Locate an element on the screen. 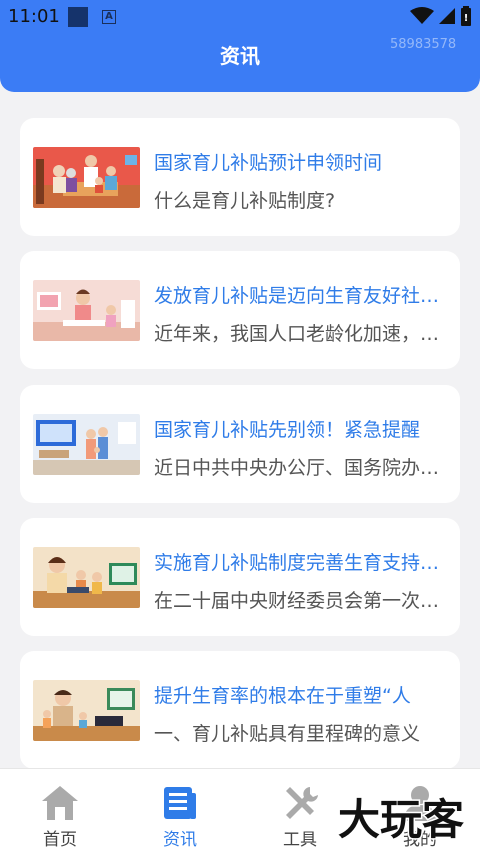 Image resolution: width=480 pixels, height=853 pixels. article-card: 提升生育率的根本在于重塑“人 一、育儿补贴具有里程碑的意义 is located at coordinates (240, 710).